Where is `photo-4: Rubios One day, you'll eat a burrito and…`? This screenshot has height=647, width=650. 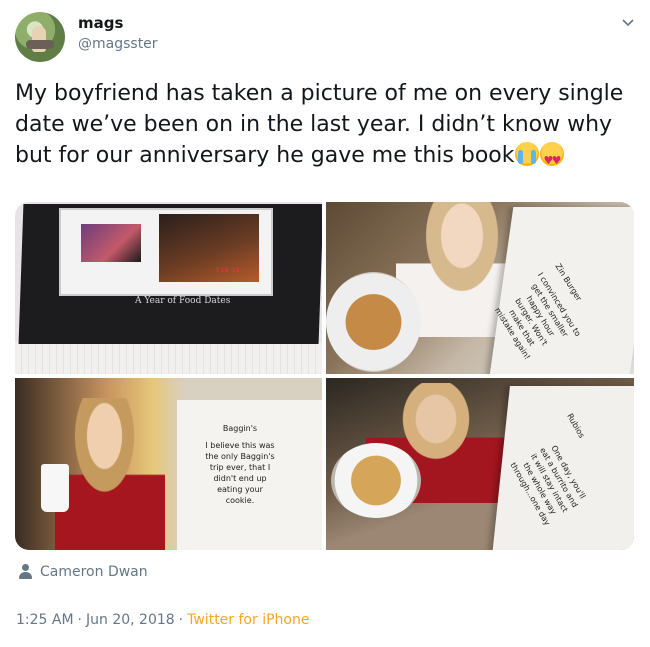
photo-4: Rubios One day, you'll eat a burrito and… is located at coordinates (480, 464).